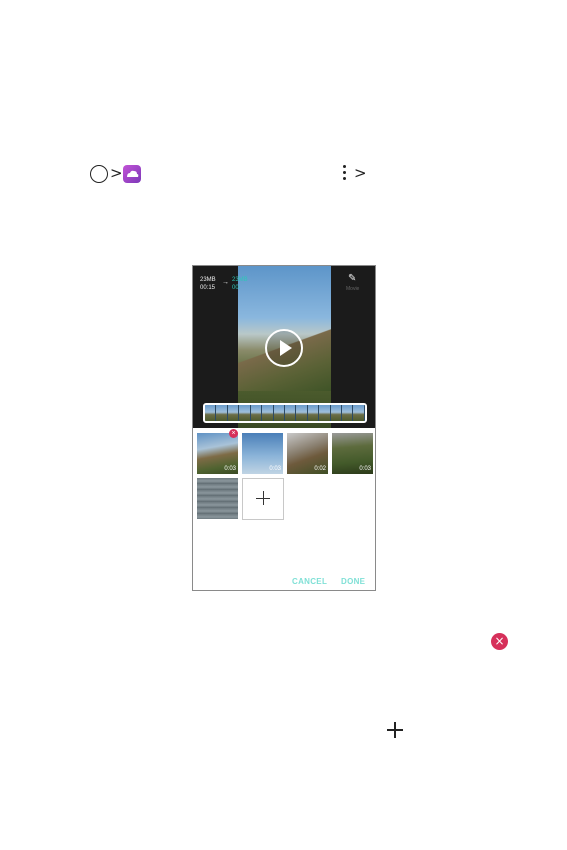 The height and width of the screenshot is (850, 567). What do you see at coordinates (233, 433) in the screenshot?
I see `remove-clip-icon: ×` at bounding box center [233, 433].